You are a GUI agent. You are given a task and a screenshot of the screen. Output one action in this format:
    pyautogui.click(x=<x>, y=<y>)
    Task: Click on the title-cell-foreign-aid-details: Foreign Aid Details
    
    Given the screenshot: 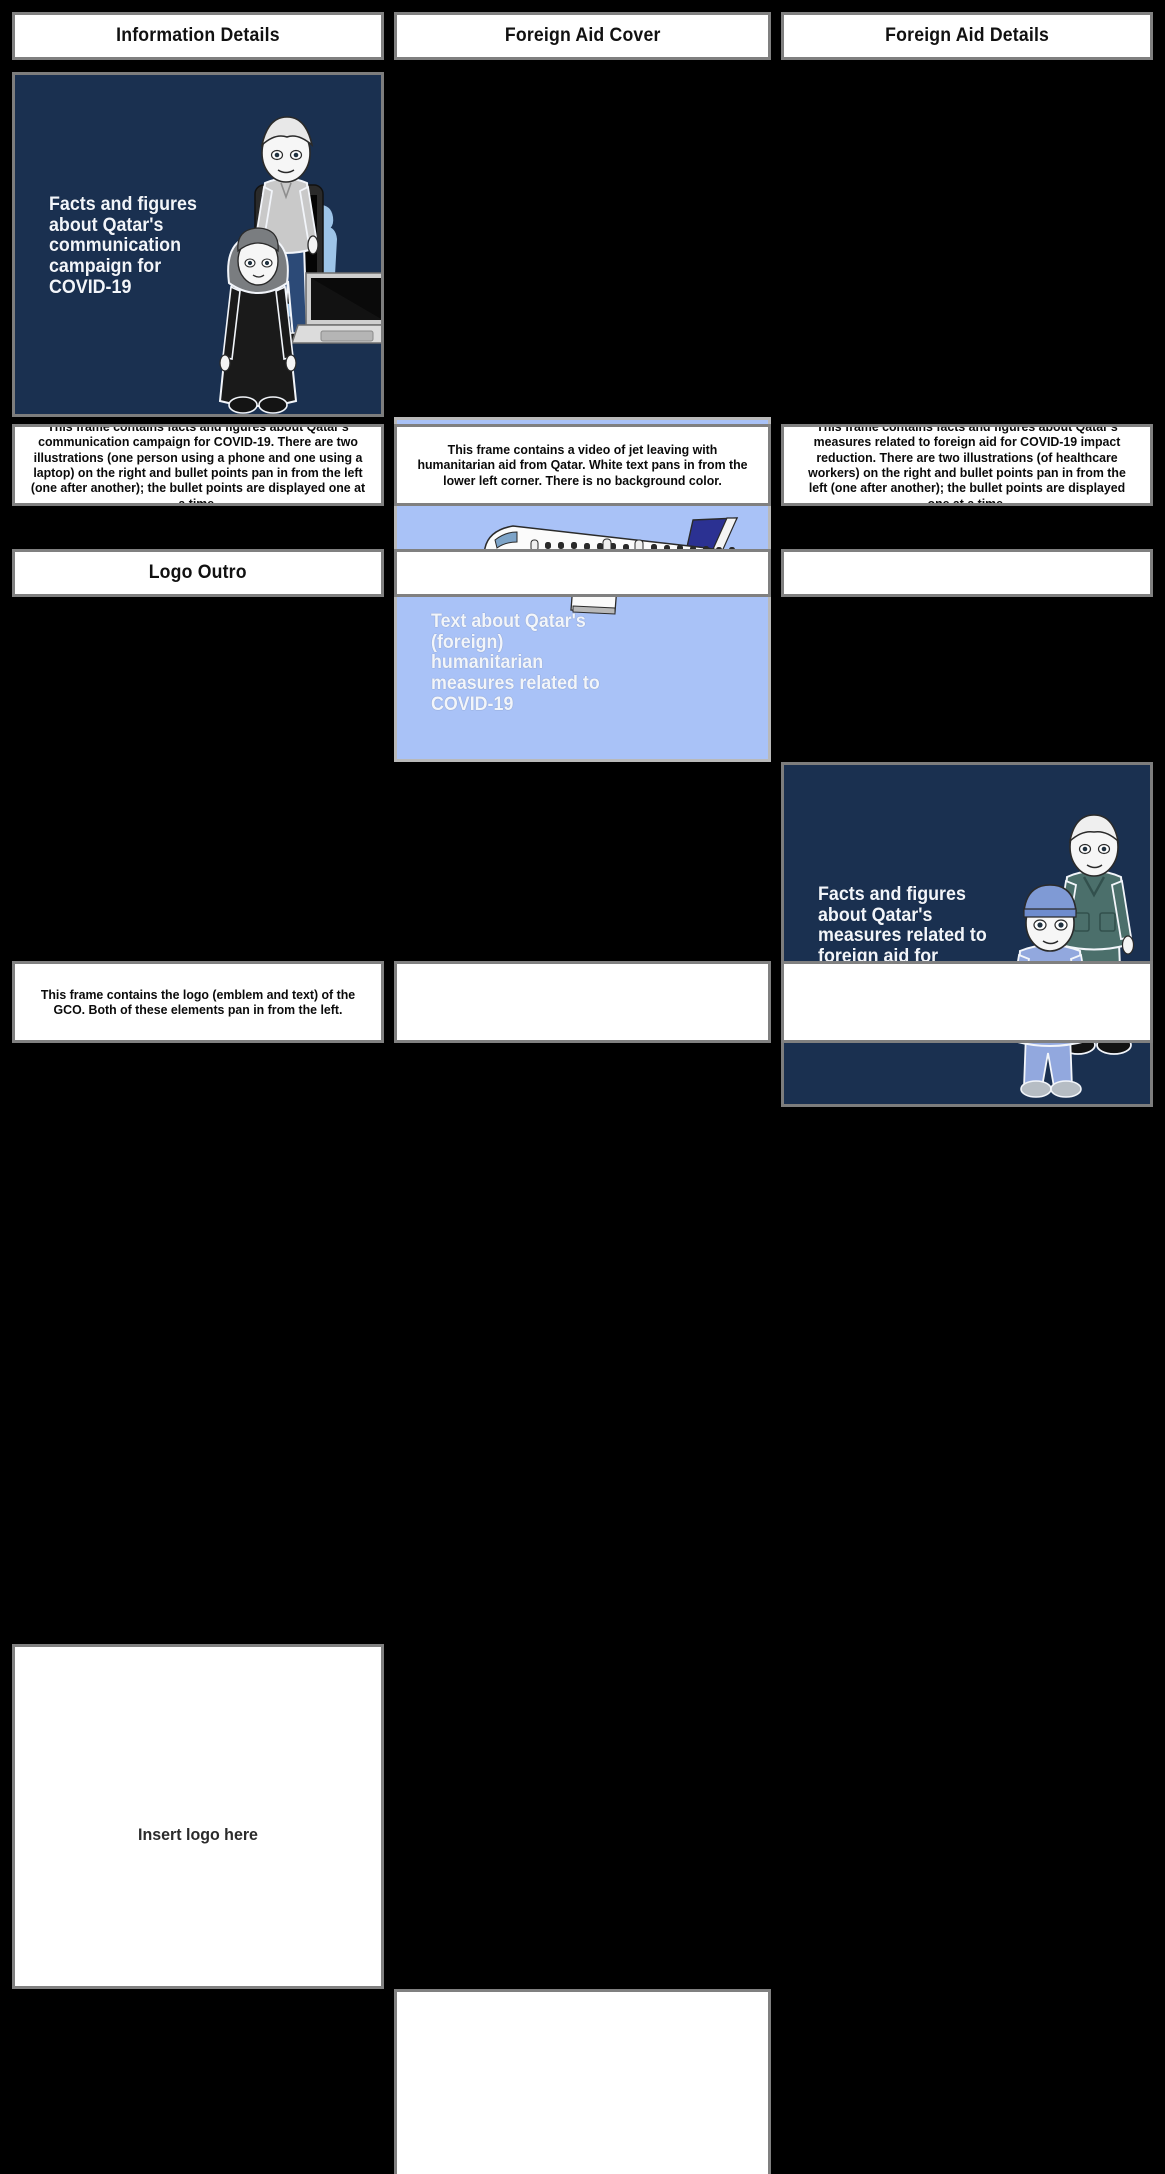 What is the action you would take?
    pyautogui.click(x=967, y=36)
    